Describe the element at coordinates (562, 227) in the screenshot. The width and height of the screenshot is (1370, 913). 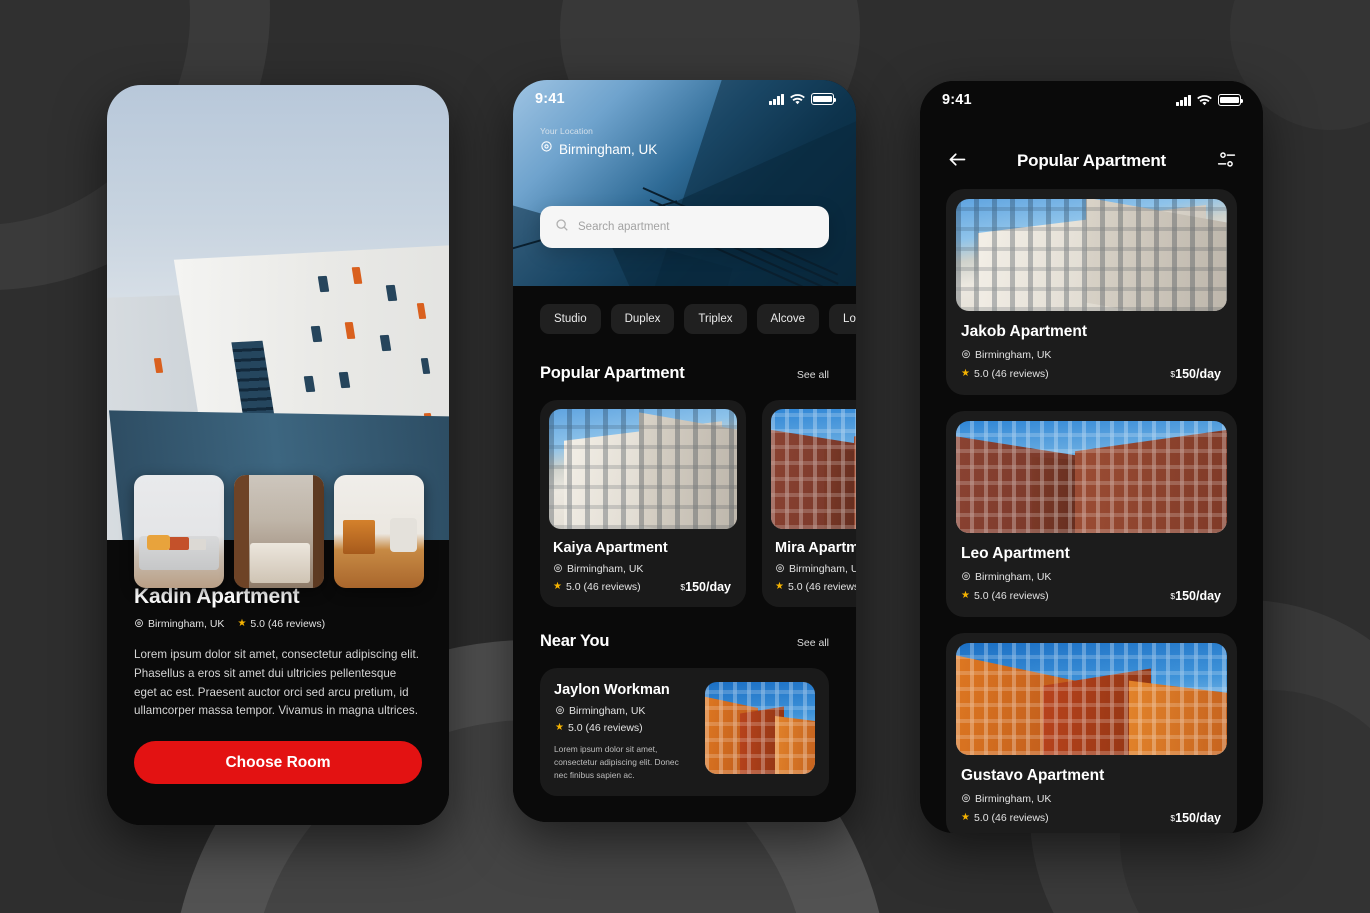
I see `search-icon` at that location.